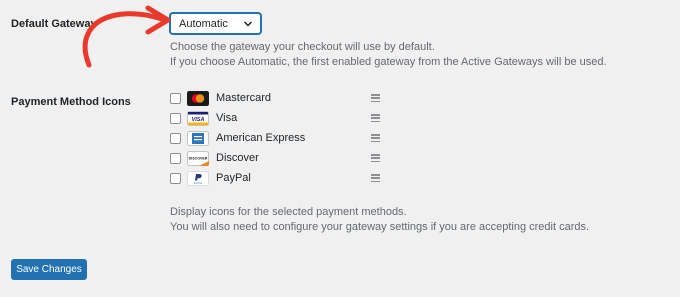 The image size is (680, 297). I want to click on discover-checkbox, so click(175, 158).